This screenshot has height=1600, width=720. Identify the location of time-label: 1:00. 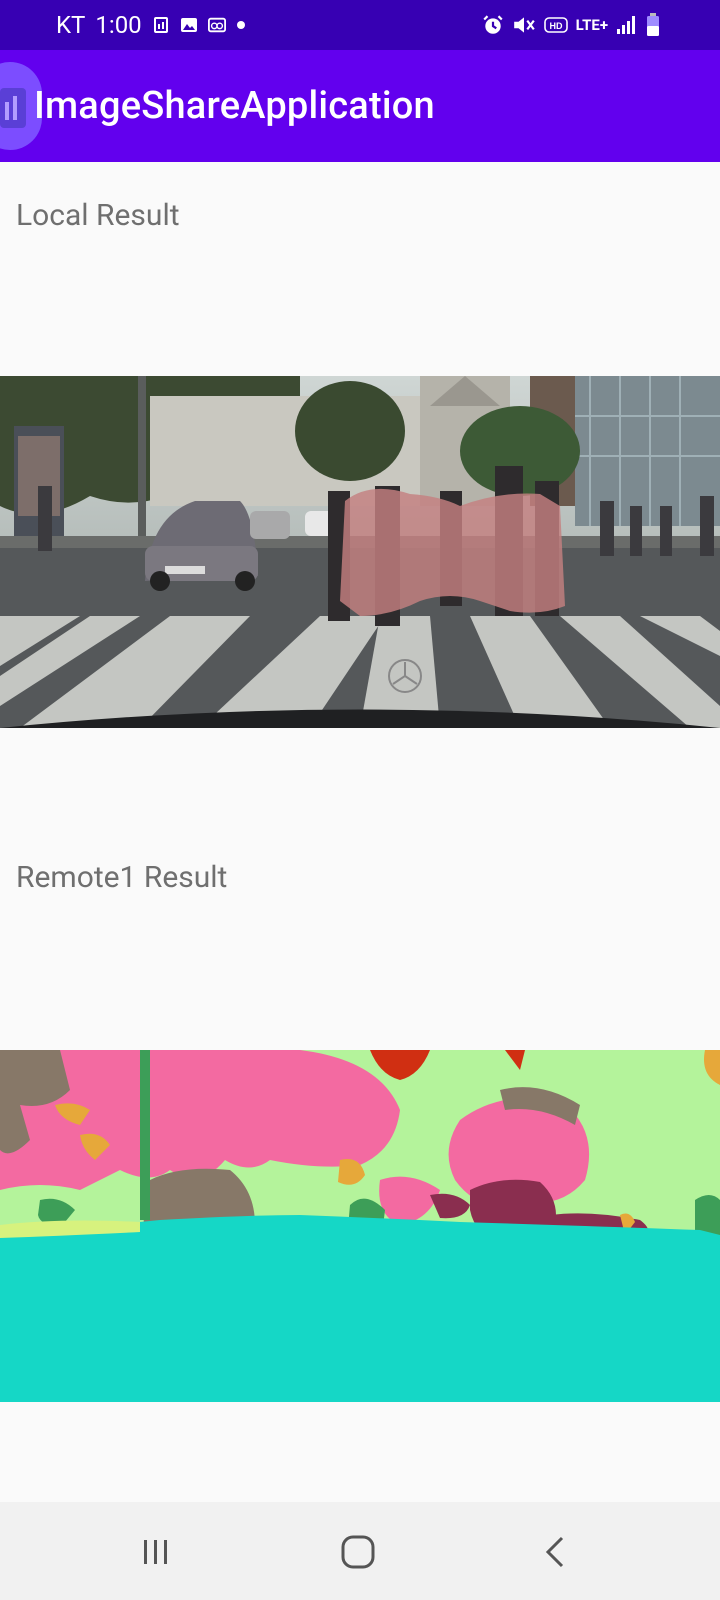
(118, 25).